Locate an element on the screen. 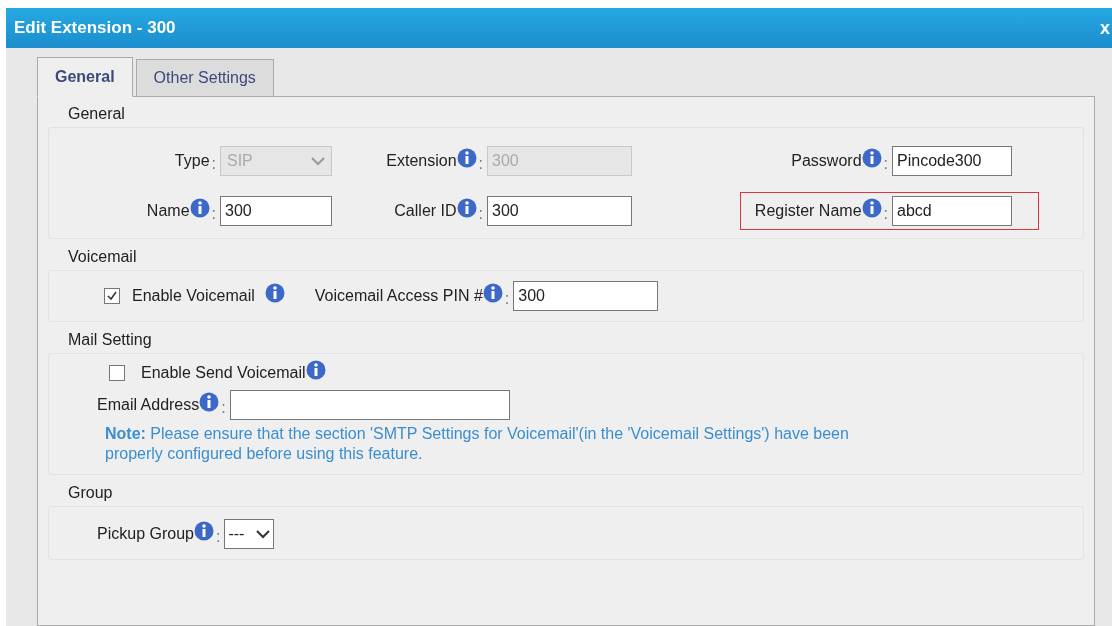 The height and width of the screenshot is (626, 1112). checkbox-label: Enable Send Voicemail is located at coordinates (223, 373).